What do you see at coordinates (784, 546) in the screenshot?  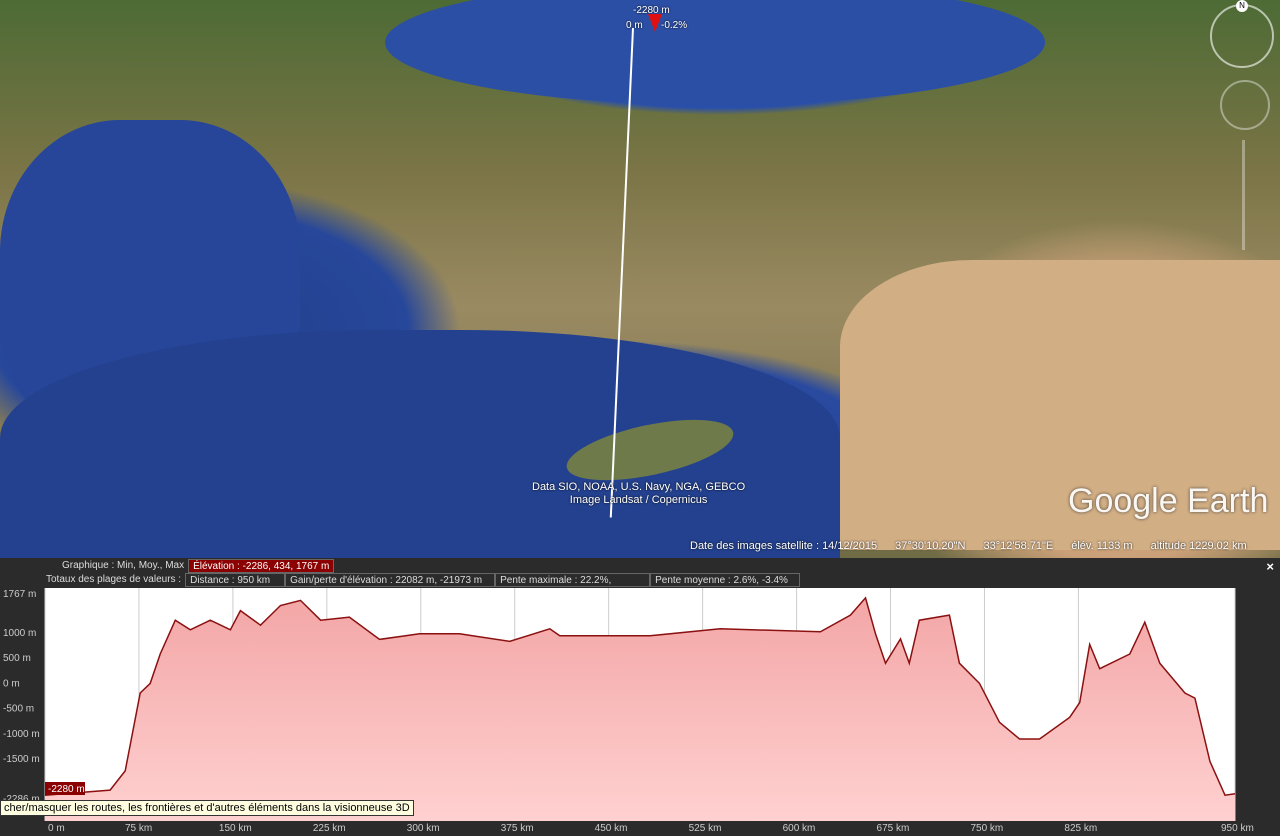 I see `imagery-date: Date des images satellite : 14/12/2015` at bounding box center [784, 546].